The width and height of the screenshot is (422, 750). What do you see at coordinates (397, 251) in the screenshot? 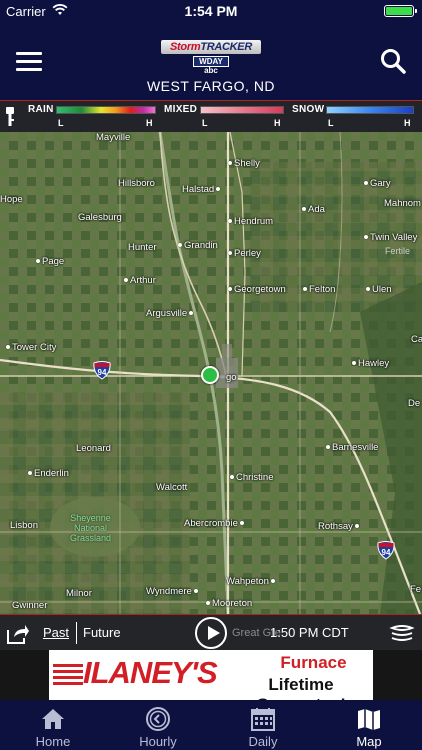
I see `fertile-label: Fertile` at bounding box center [397, 251].